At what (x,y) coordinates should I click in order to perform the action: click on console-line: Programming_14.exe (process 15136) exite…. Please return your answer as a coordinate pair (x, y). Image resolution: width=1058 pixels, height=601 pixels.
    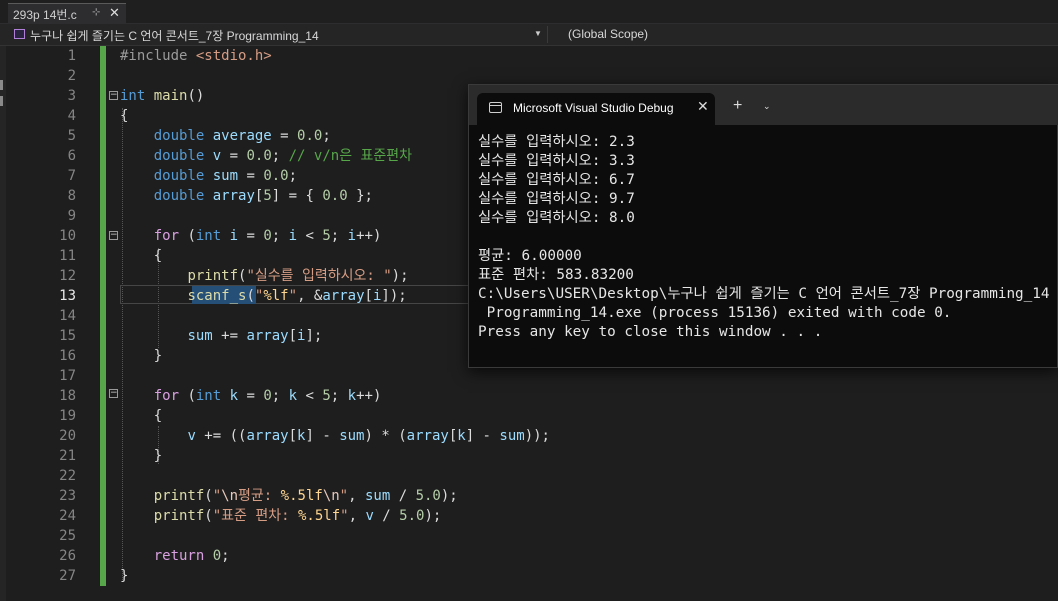
    Looking at the image, I should click on (715, 313).